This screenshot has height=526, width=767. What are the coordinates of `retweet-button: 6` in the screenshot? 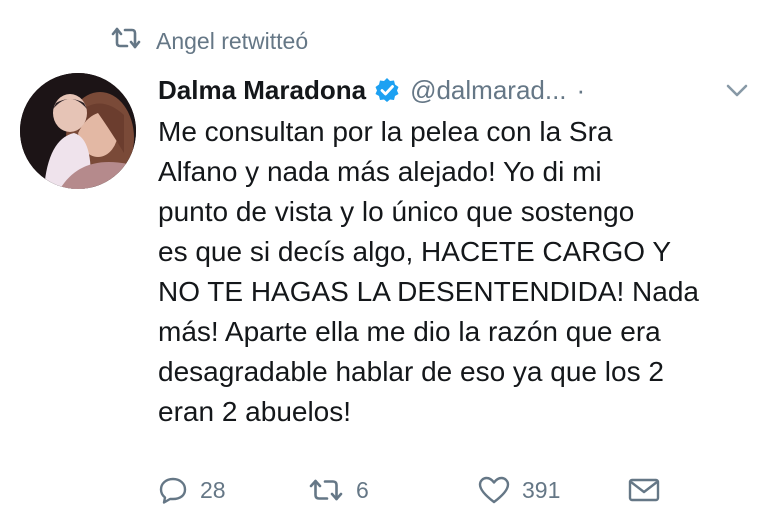 It's located at (393, 490).